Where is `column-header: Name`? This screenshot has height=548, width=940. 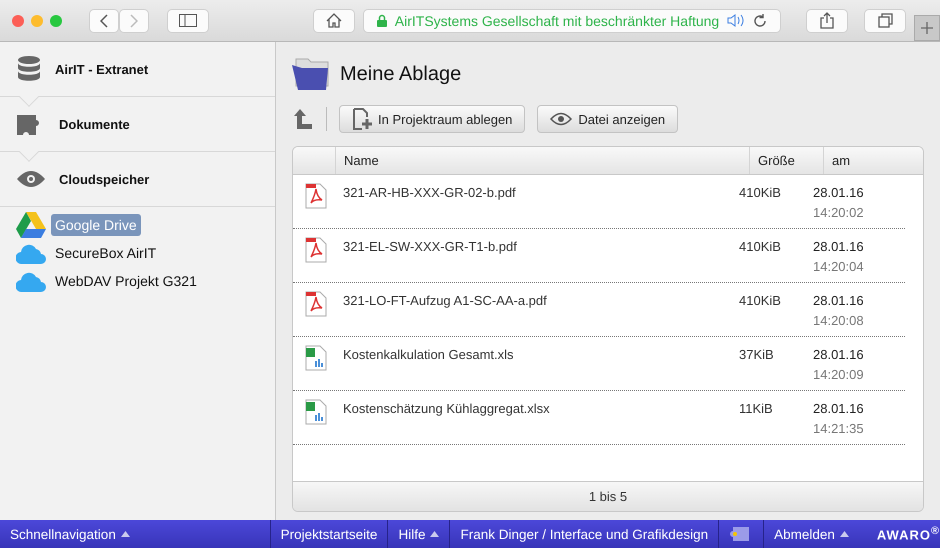 column-header: Name is located at coordinates (542, 160).